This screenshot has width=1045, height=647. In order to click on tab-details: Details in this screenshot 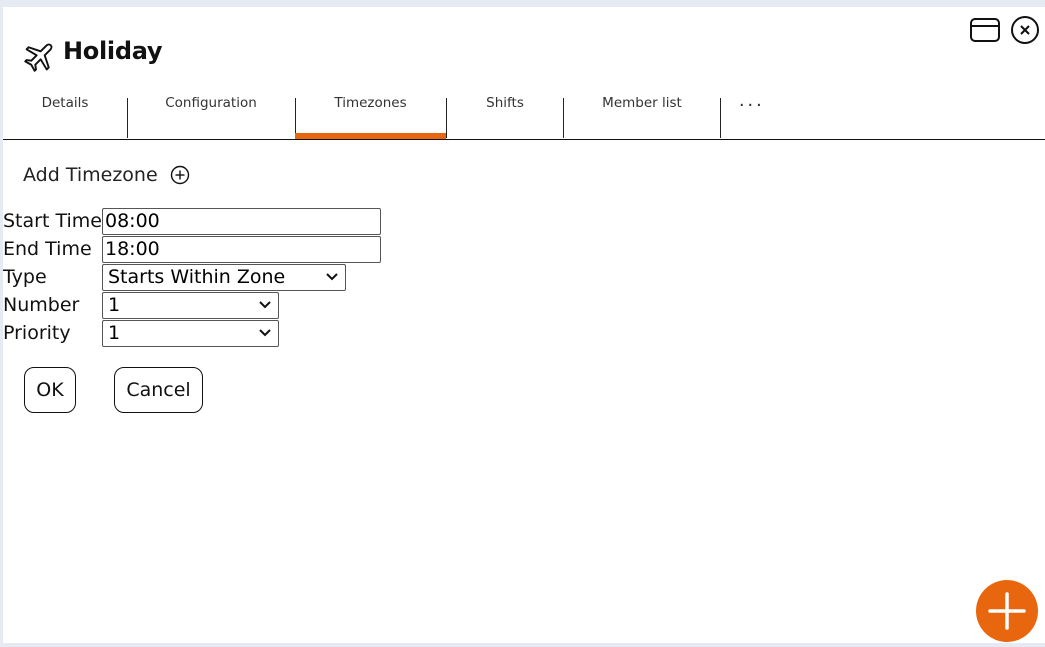, I will do `click(65, 114)`.